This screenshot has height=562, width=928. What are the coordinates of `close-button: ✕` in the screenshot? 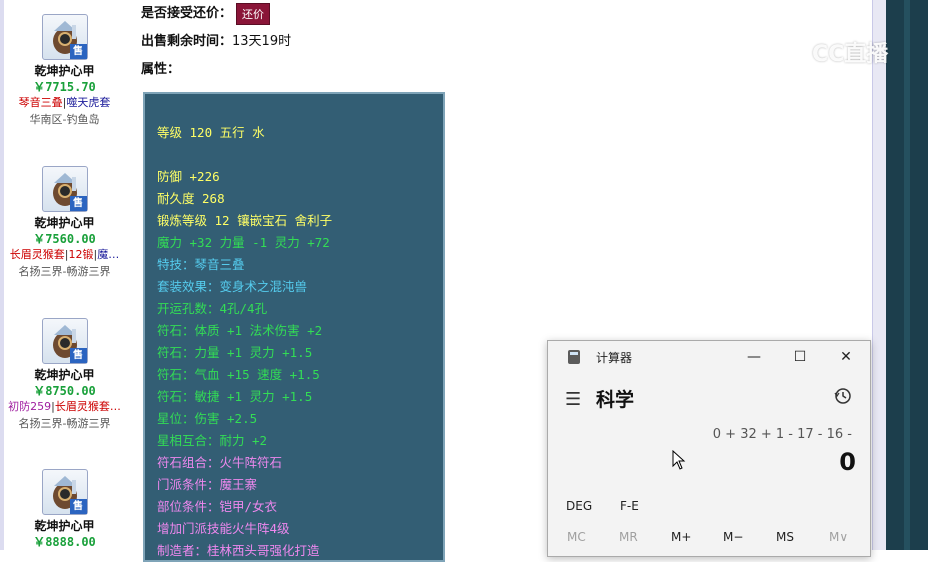 It's located at (846, 357).